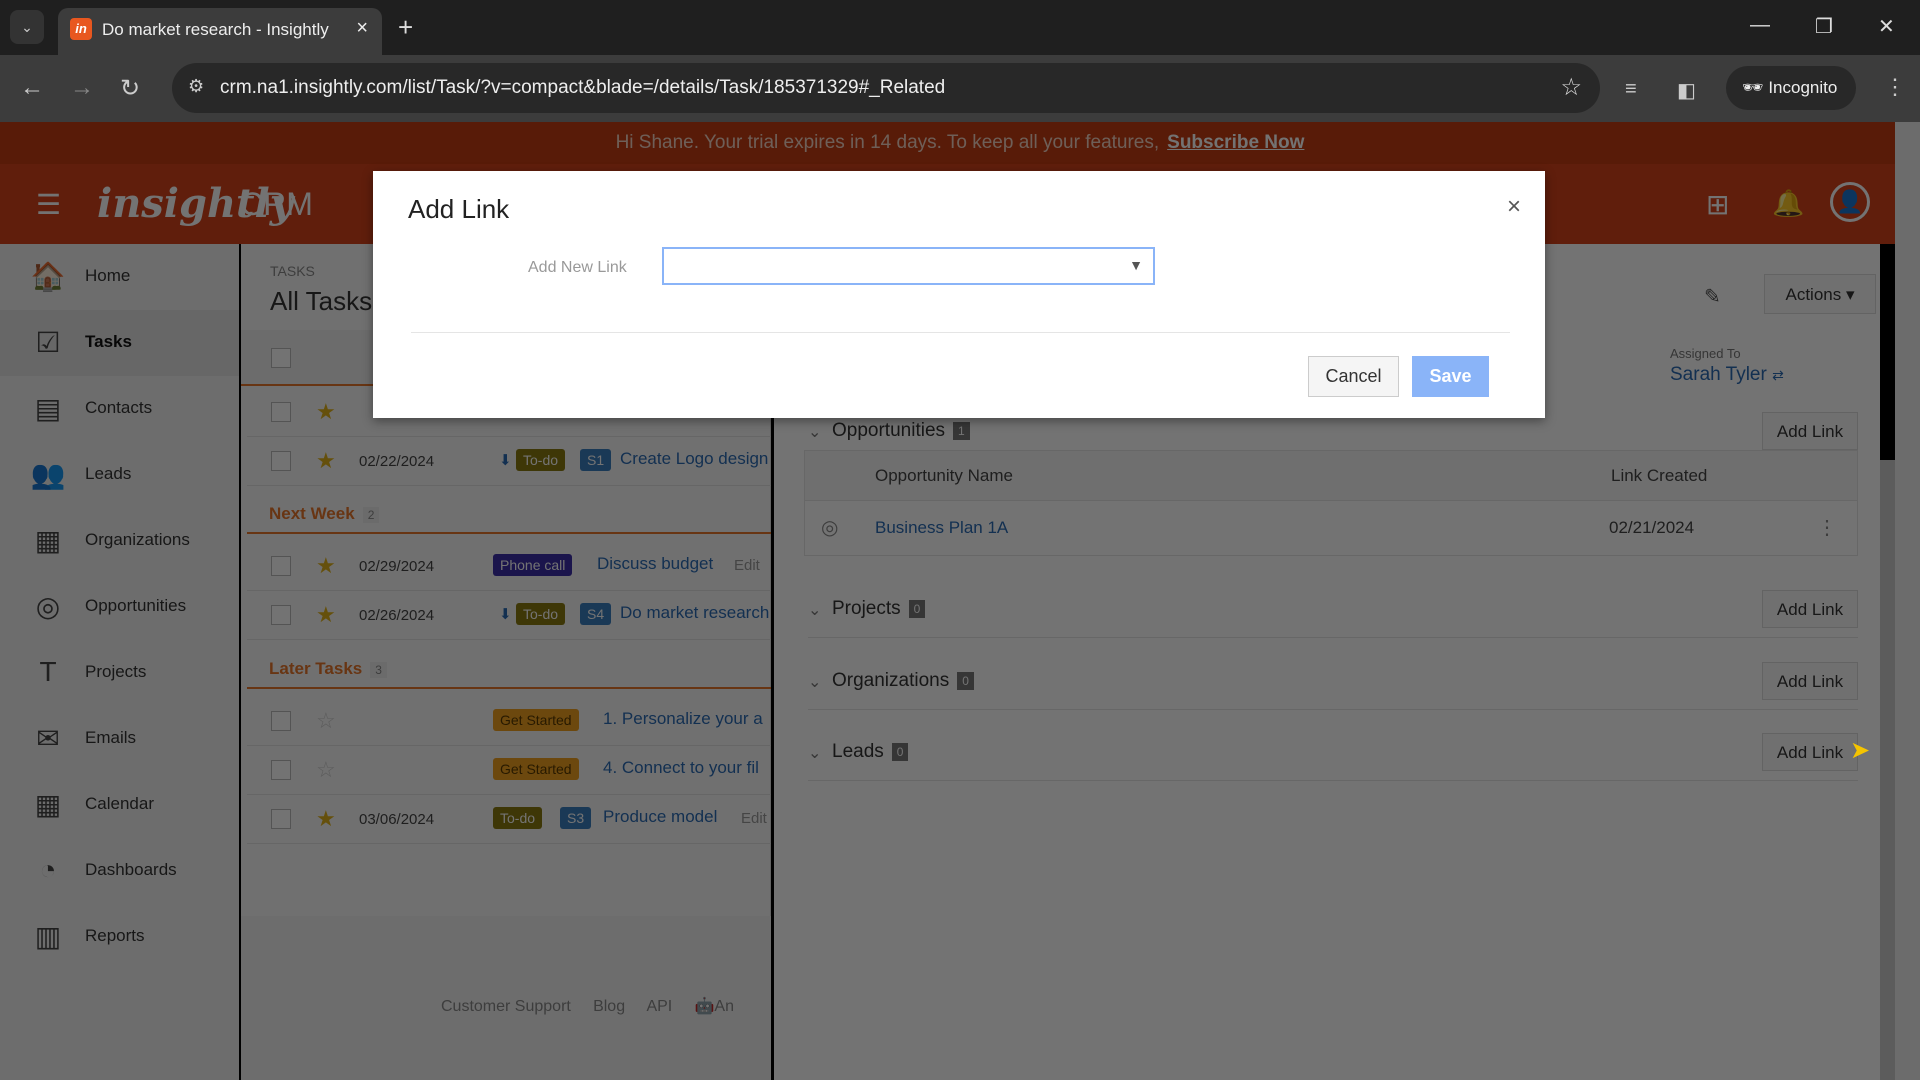  I want to click on blog-link: Blog, so click(609, 1006).